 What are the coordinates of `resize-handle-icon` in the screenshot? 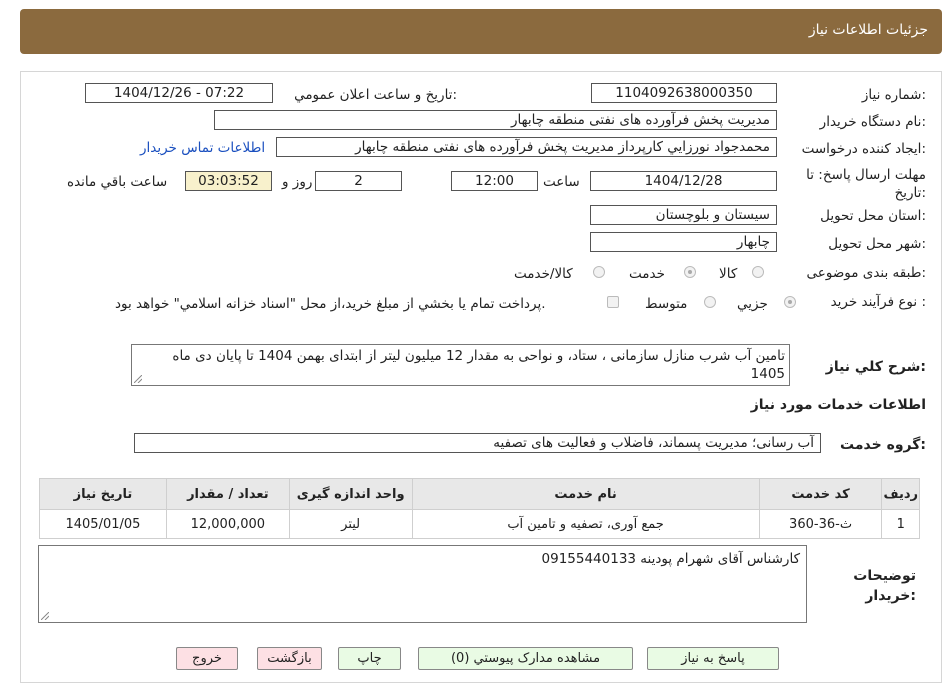 It's located at (138, 379).